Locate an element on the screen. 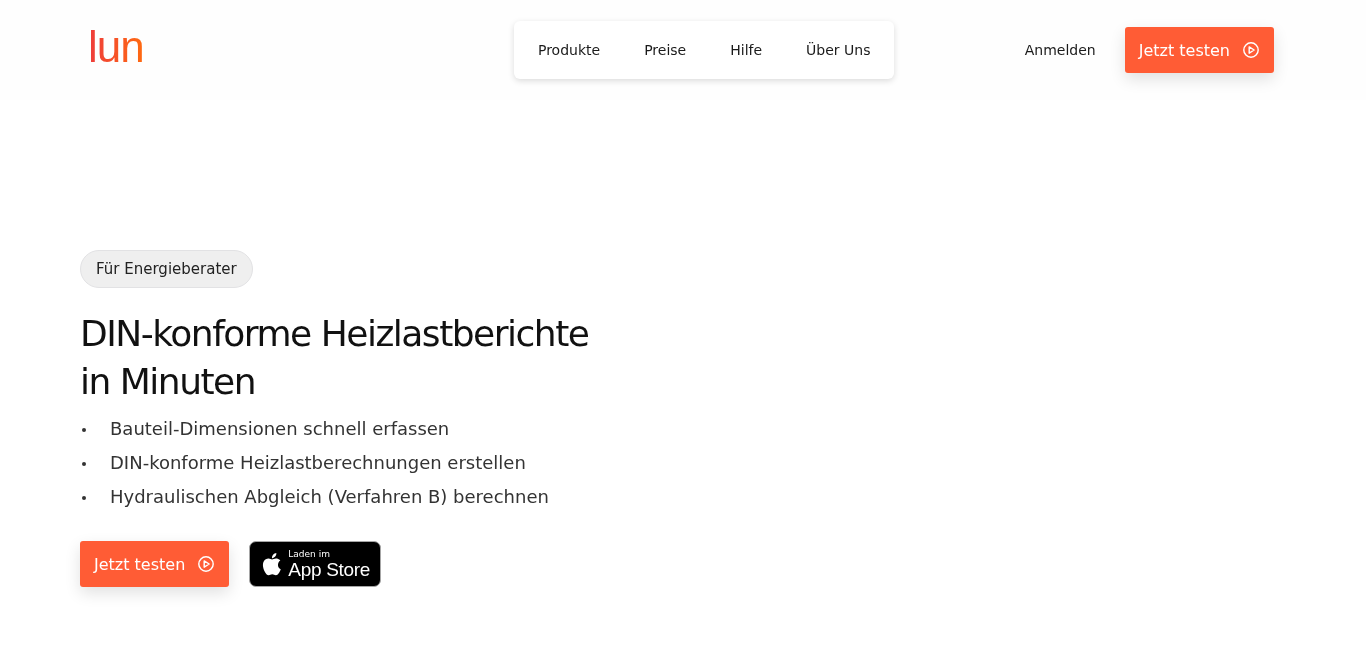 The image size is (1366, 651). nav-link: Hilfe is located at coordinates (746, 50).